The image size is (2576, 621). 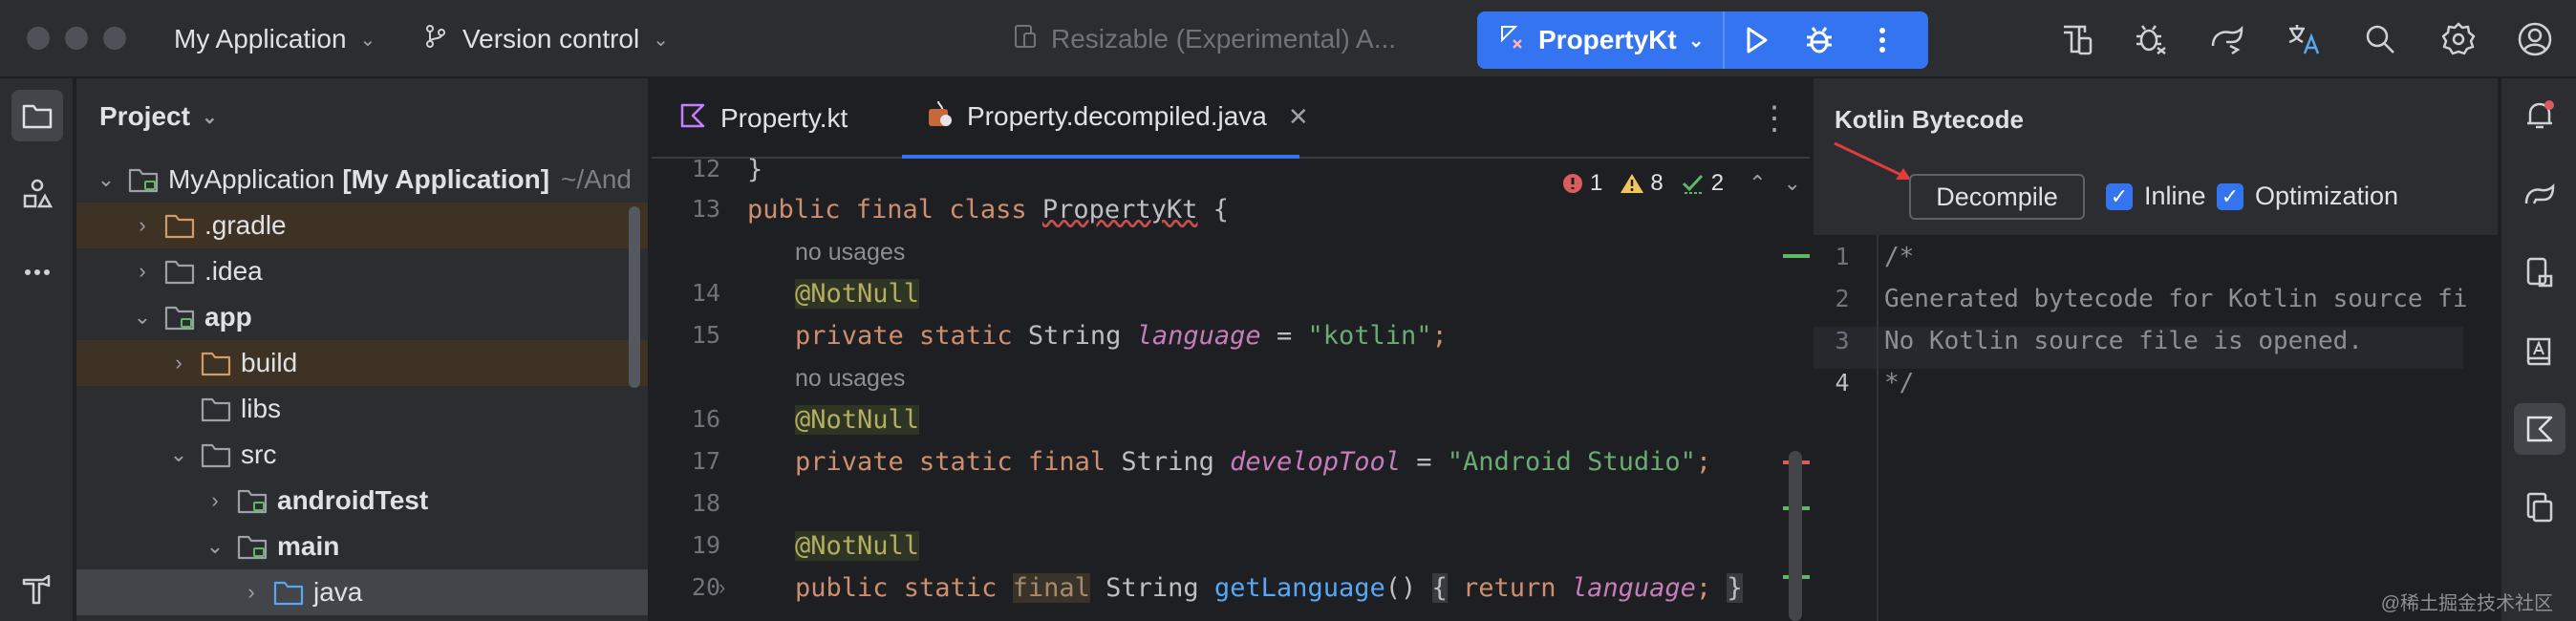 I want to click on project-scrollbar, so click(x=634, y=297).